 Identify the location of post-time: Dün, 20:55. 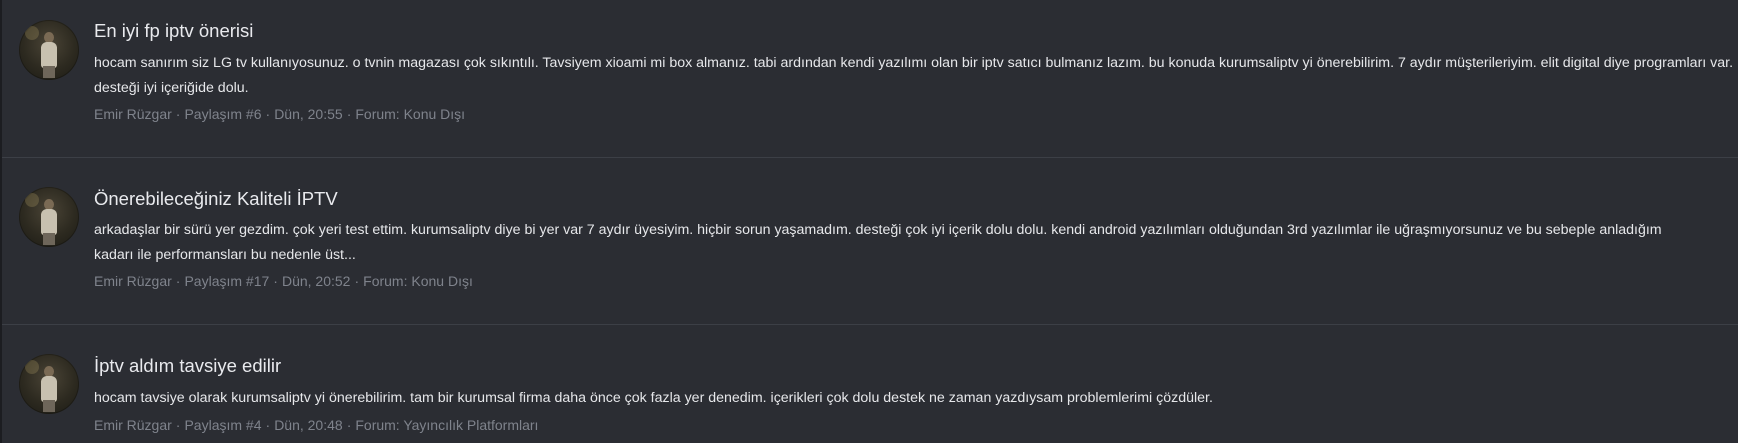
(308, 114).